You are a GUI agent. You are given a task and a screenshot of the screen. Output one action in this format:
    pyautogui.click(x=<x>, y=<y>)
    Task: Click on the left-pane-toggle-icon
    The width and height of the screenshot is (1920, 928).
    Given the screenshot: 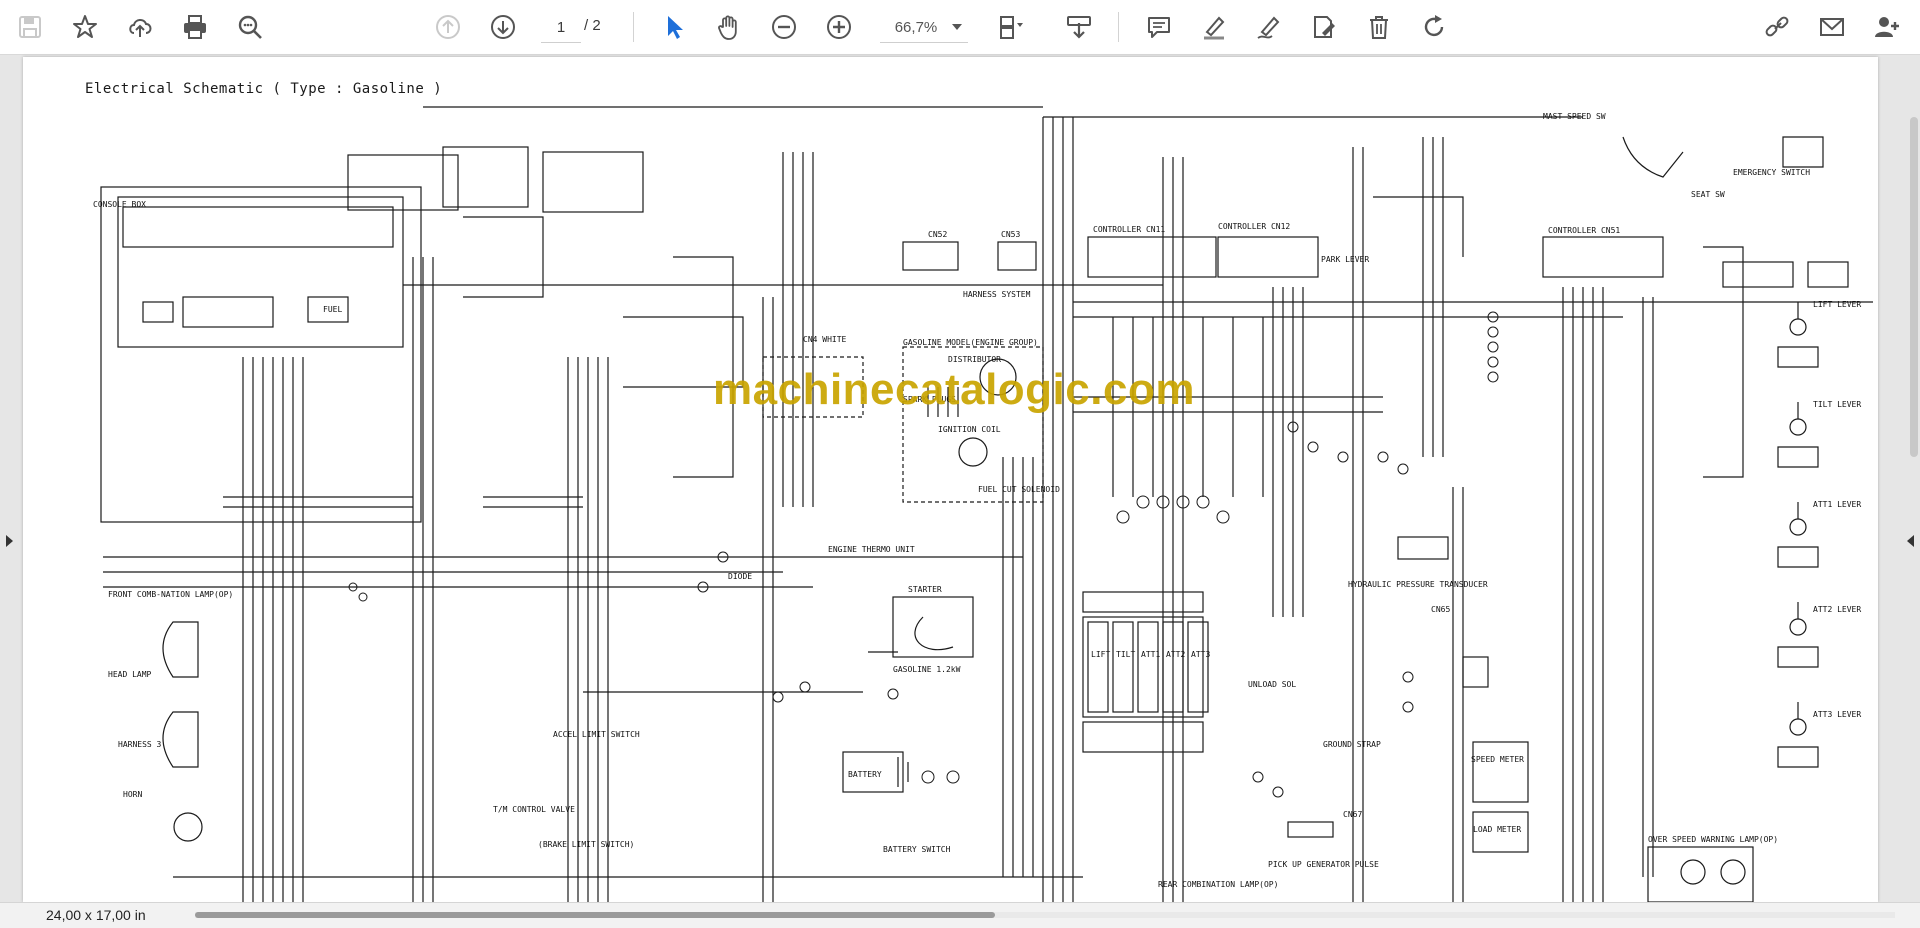 What is the action you would take?
    pyautogui.click(x=9, y=541)
    